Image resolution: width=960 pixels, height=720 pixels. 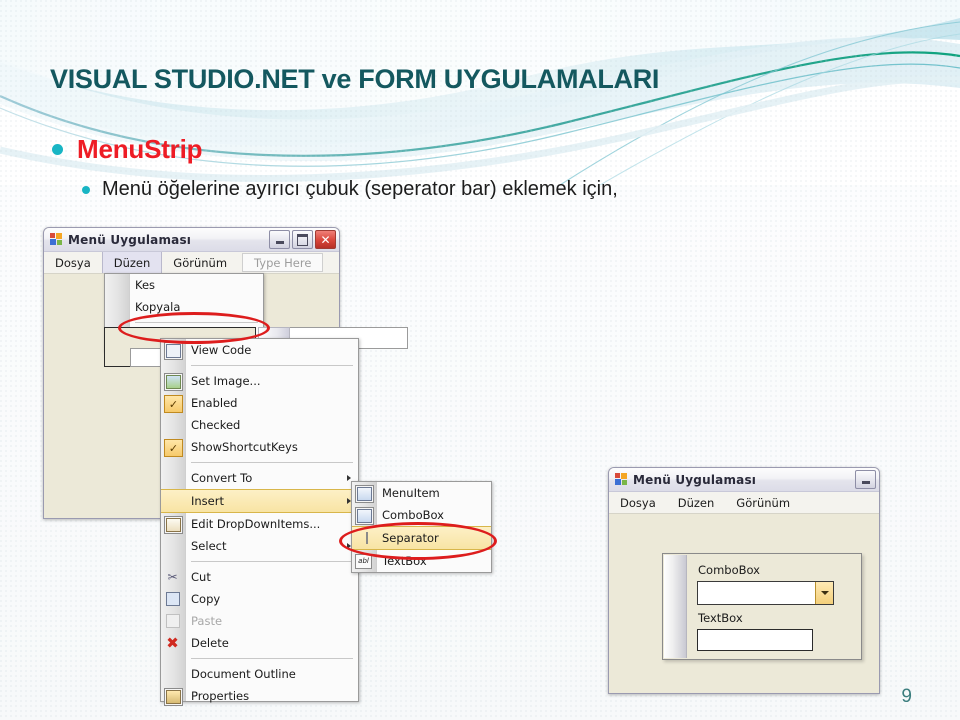 I want to click on set-image-icon, so click(x=173, y=382).